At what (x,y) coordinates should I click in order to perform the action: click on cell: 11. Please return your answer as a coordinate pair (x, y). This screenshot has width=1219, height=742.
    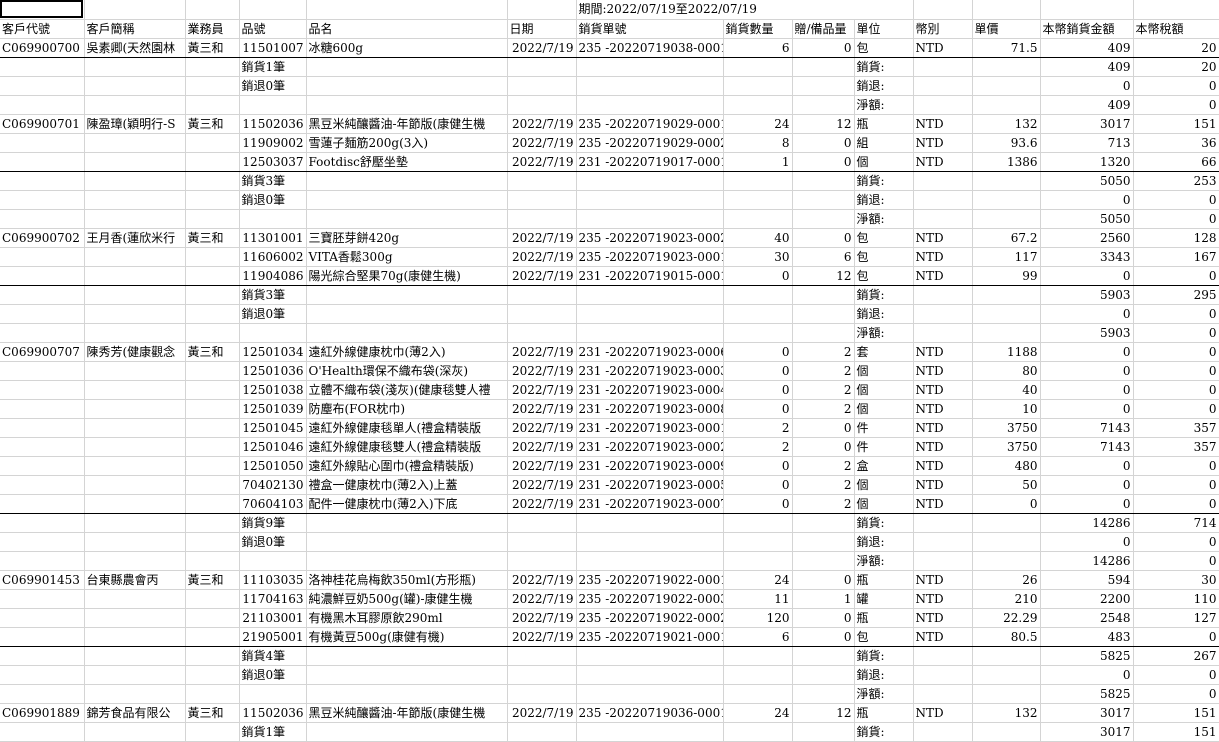
    Looking at the image, I should click on (758, 599).